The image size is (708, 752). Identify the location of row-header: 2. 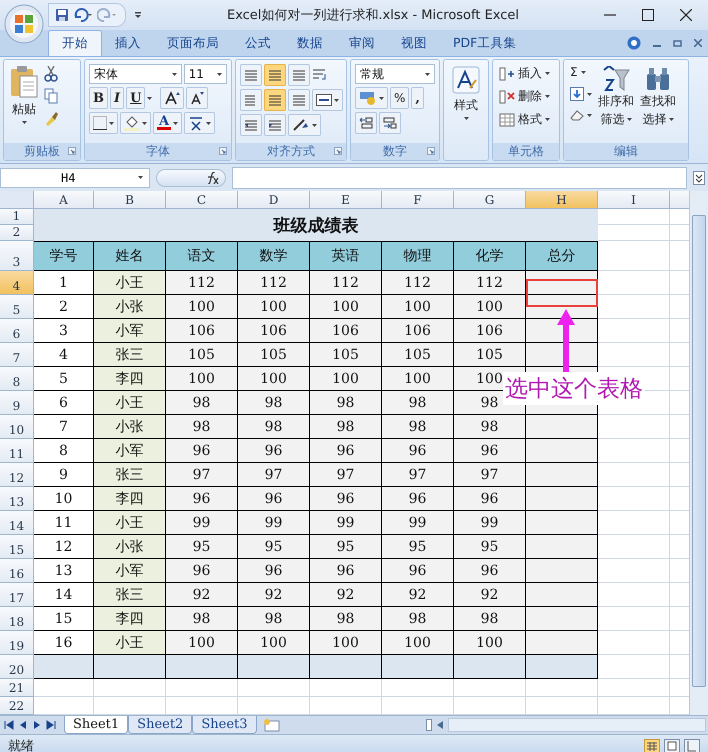
(17, 233).